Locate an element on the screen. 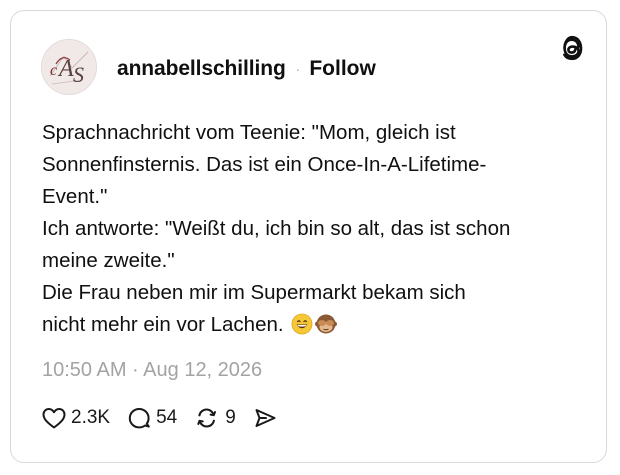 The height and width of the screenshot is (475, 620). follow-button: Follow is located at coordinates (342, 69).